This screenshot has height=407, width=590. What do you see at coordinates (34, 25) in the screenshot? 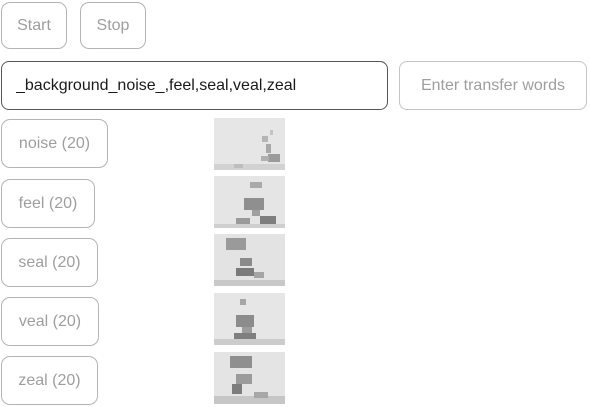
I see `start-button: Start` at bounding box center [34, 25].